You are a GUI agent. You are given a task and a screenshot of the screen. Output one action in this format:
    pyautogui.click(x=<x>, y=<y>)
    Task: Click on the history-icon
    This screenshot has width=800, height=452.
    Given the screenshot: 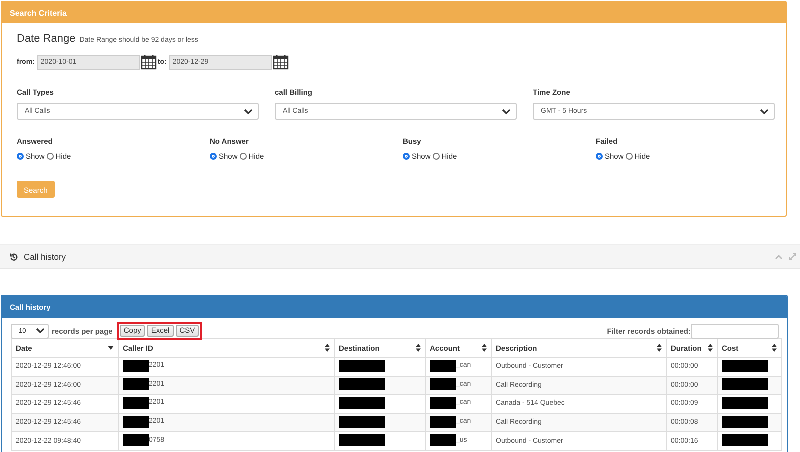 What is the action you would take?
    pyautogui.click(x=14, y=256)
    